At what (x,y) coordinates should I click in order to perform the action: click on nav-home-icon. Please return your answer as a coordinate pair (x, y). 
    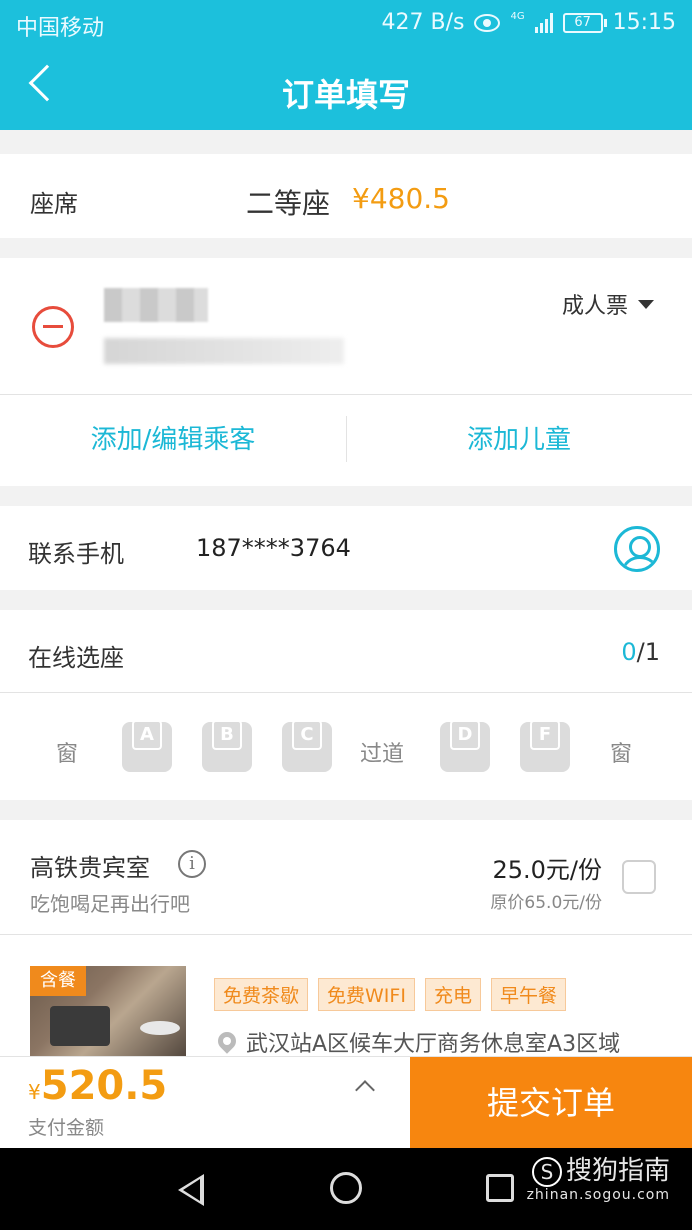
    Looking at the image, I should click on (346, 1188).